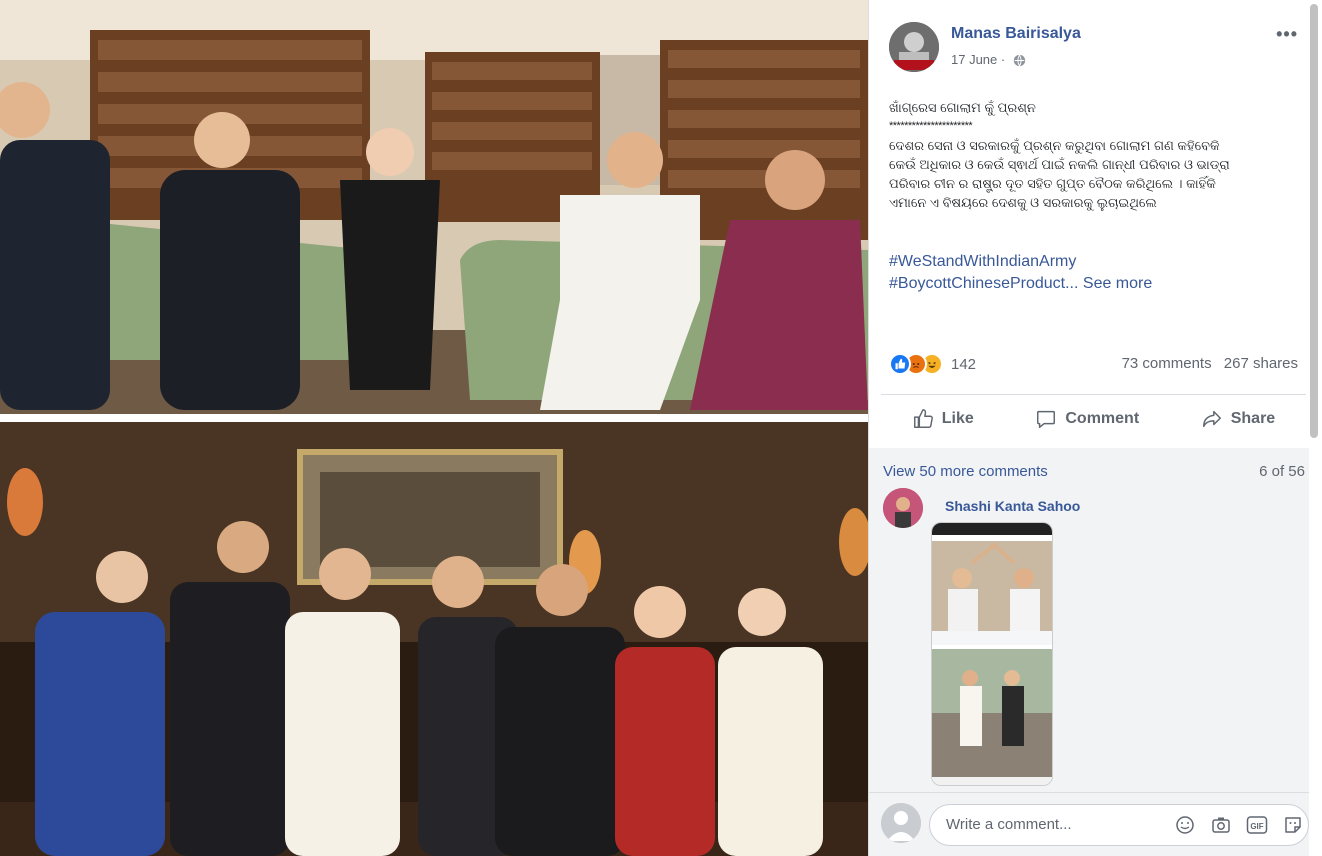  Describe the element at coordinates (964, 364) in the screenshot. I see `reaction-count: 142` at that location.